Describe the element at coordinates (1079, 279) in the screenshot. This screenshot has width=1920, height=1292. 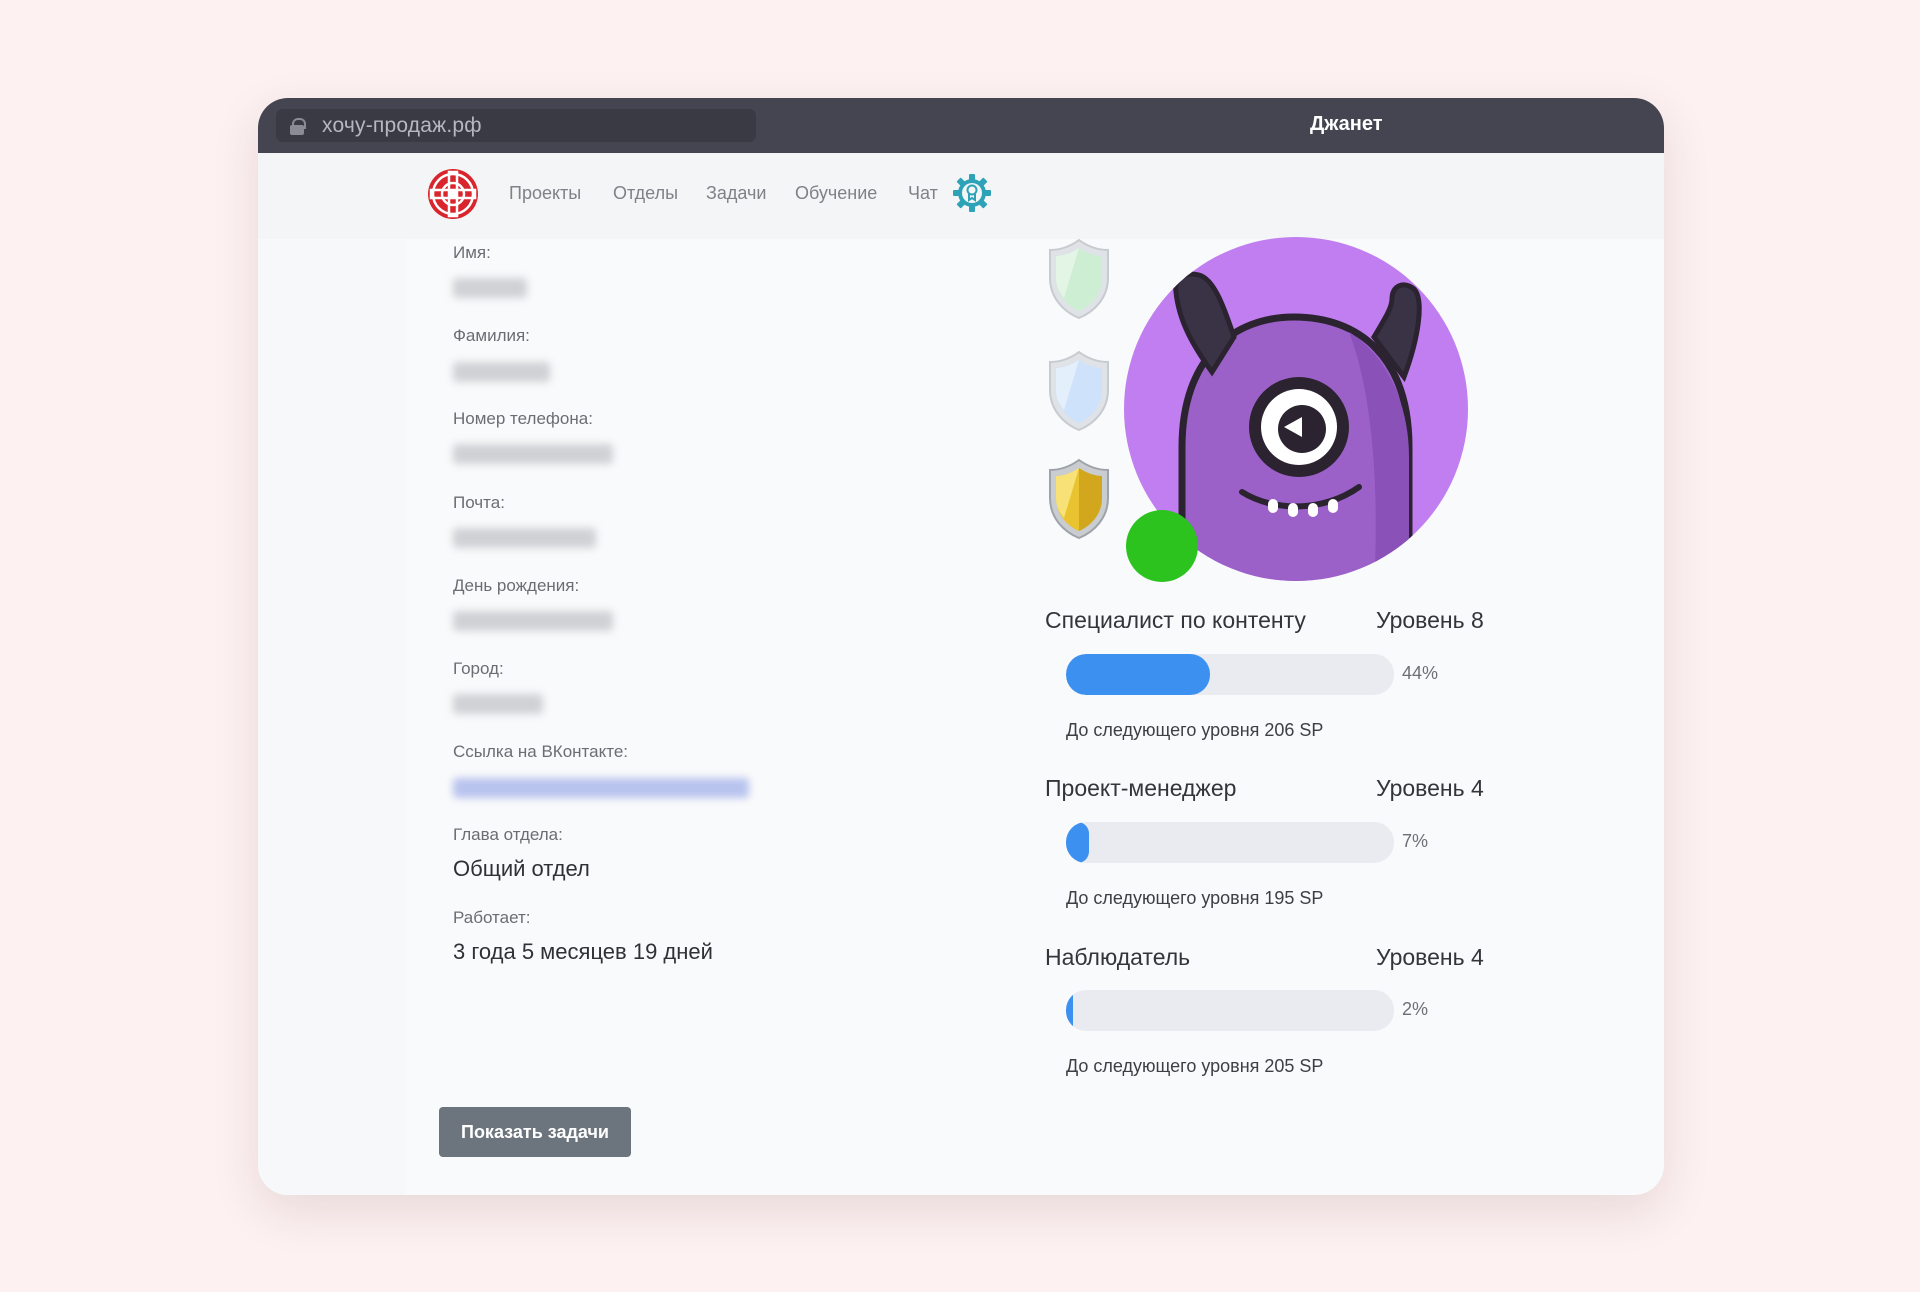
I see `green-shield-icon` at that location.